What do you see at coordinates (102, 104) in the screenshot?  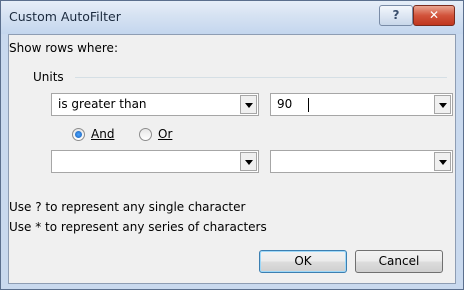 I see `operator1-value: is greater than` at bounding box center [102, 104].